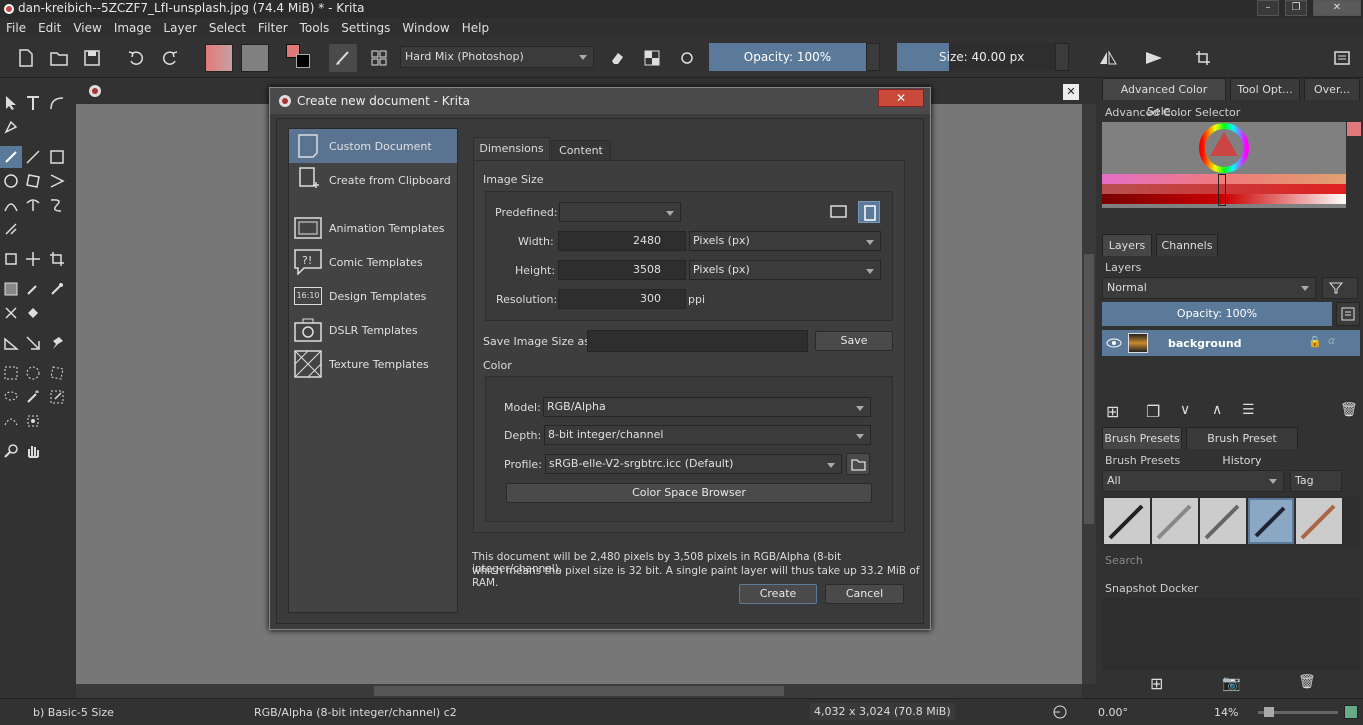 Image resolution: width=1363 pixels, height=725 pixels. What do you see at coordinates (617, 58) in the screenshot?
I see `eraser-mode-button` at bounding box center [617, 58].